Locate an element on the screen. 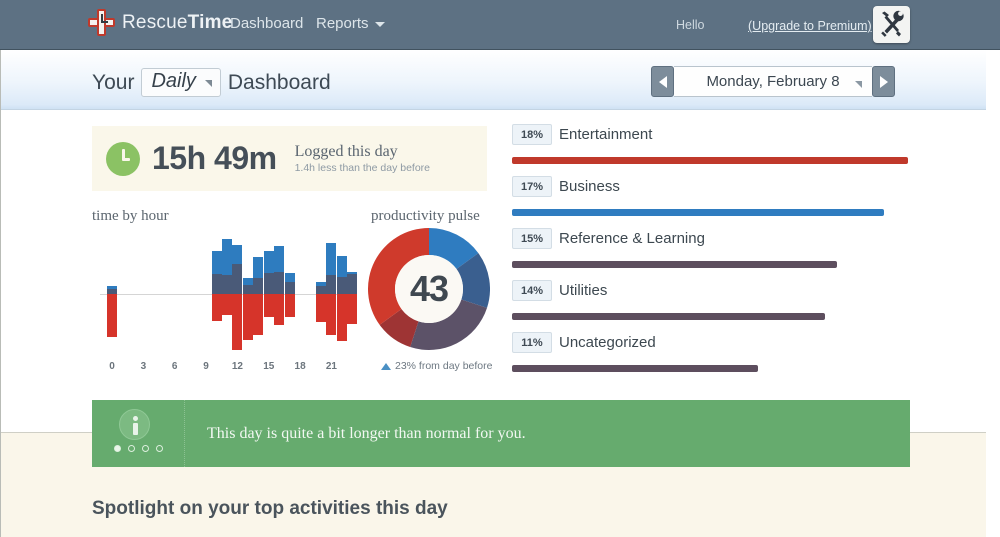  date-display: Monday, February 8 is located at coordinates (773, 81).